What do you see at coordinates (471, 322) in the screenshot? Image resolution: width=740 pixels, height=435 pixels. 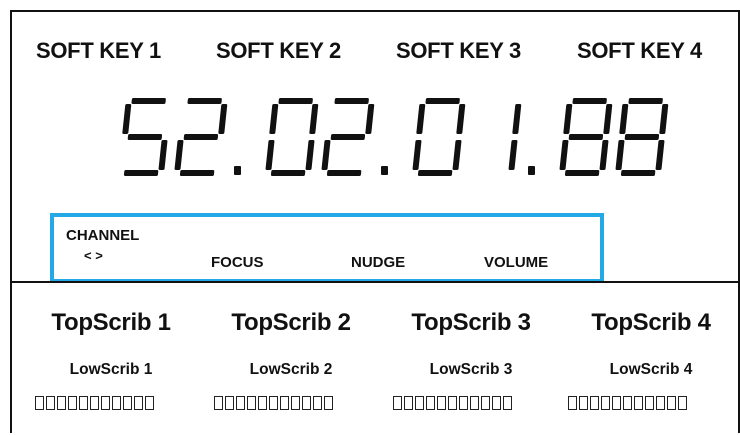 I see `top-scribble-3: TopScrib 3` at bounding box center [471, 322].